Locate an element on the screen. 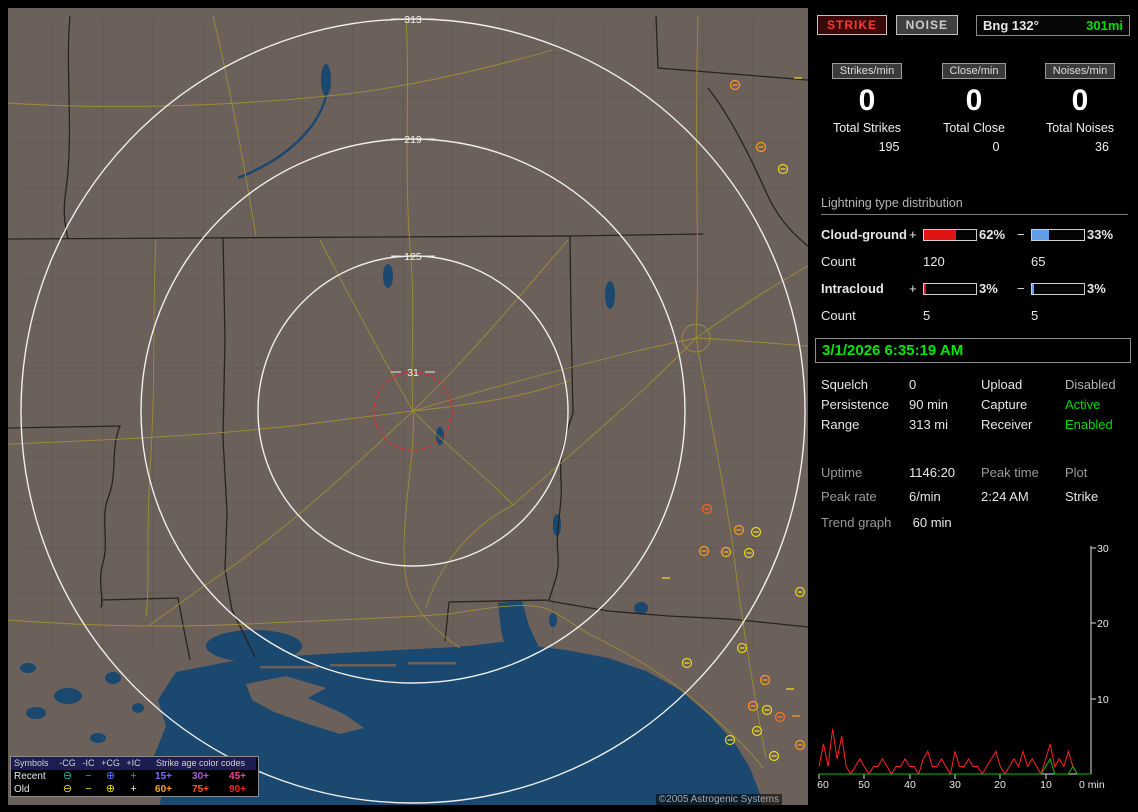 The height and width of the screenshot is (812, 1138). age-75: 75+ is located at coordinates (200, 789).